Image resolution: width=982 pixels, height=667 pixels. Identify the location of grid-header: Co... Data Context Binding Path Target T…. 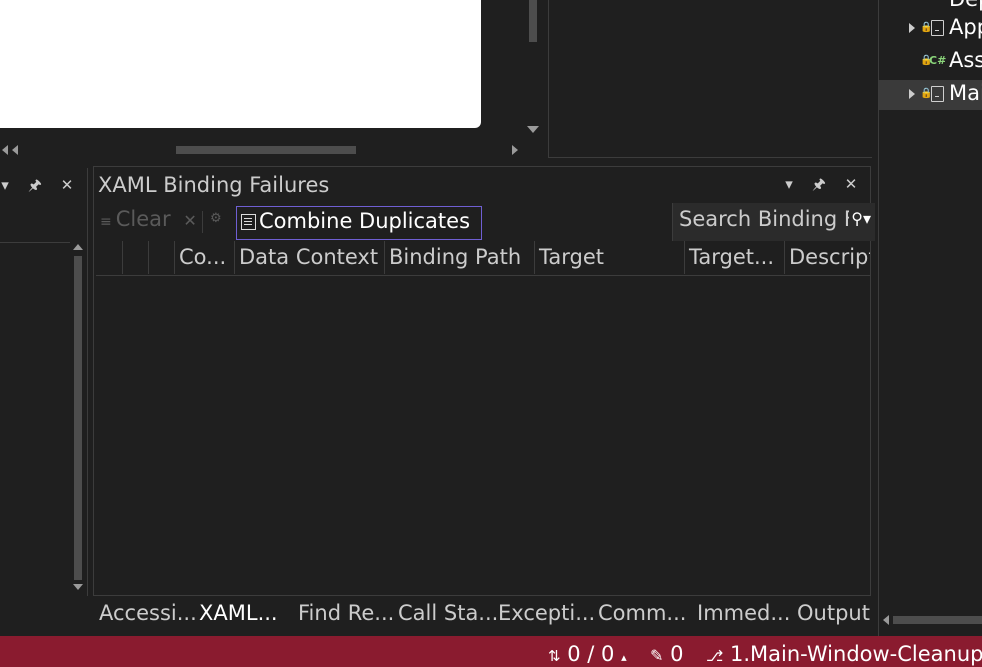
(483, 258).